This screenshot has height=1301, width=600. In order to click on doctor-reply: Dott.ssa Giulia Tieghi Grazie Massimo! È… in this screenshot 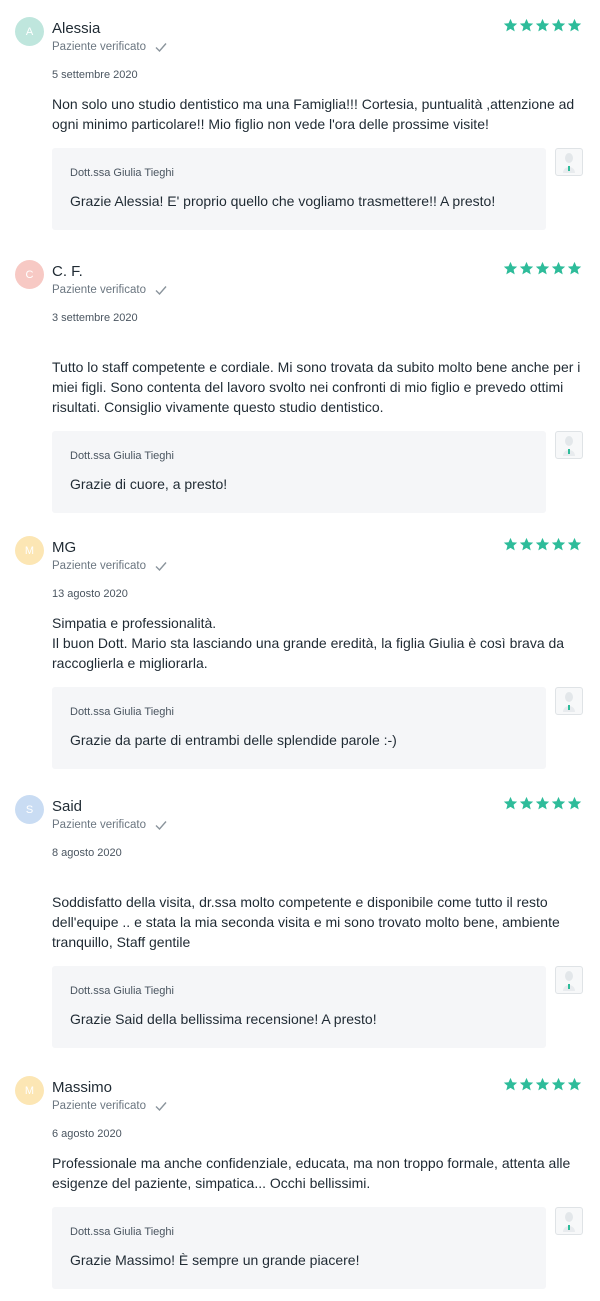, I will do `click(299, 1248)`.